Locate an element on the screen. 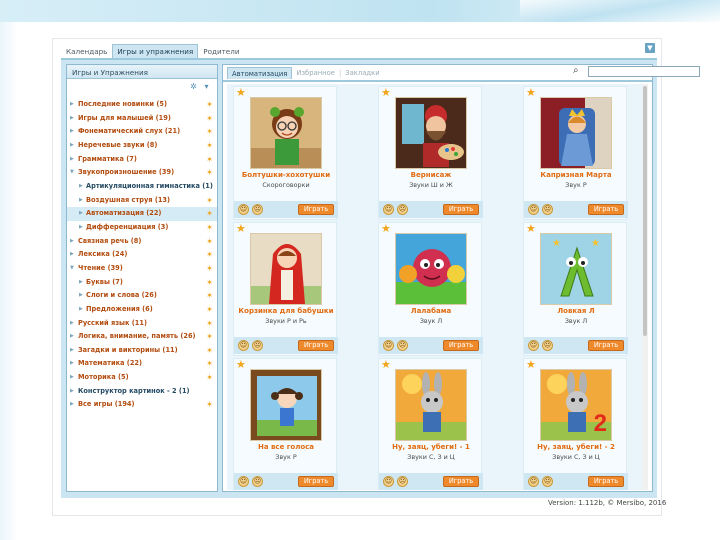  game-card: ★ ★ ★ Ловкая Л Звук Л ☺ ☹ Играть is located at coordinates (575, 289).